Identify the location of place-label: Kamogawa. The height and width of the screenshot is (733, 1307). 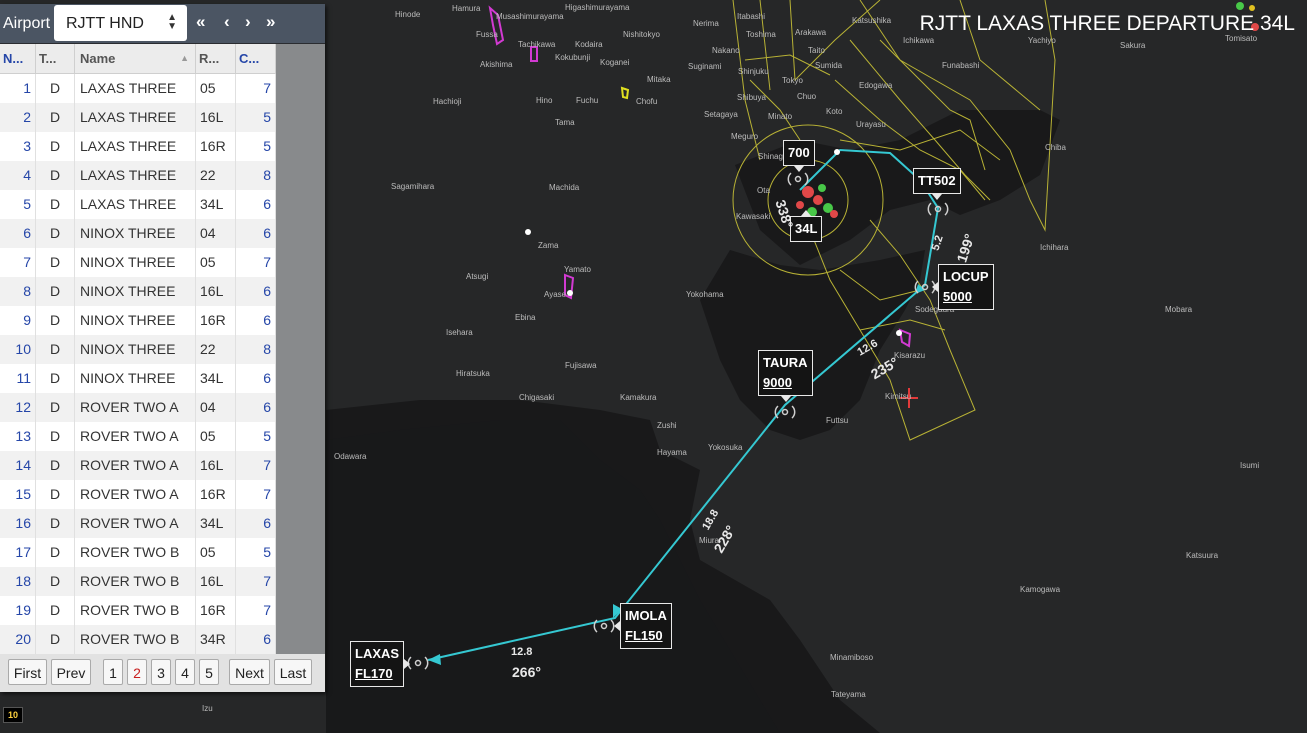
(1040, 589).